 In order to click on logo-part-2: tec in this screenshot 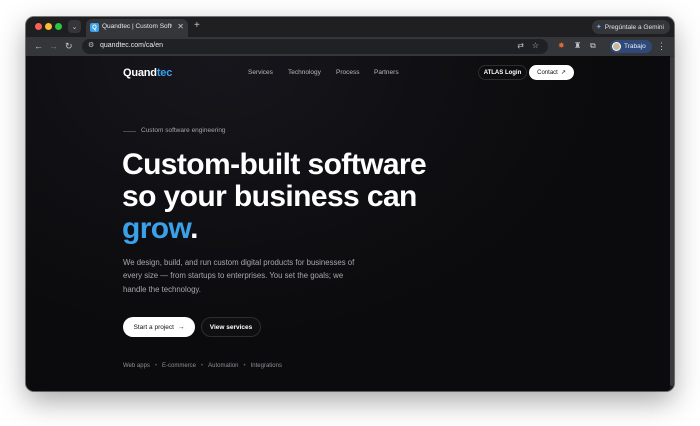, I will do `click(164, 73)`.